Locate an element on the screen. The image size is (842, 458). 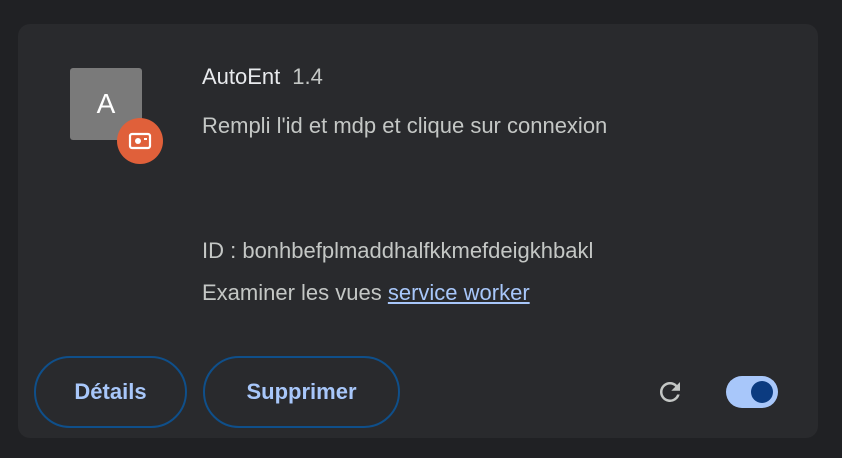
toggle-knob is located at coordinates (762, 392).